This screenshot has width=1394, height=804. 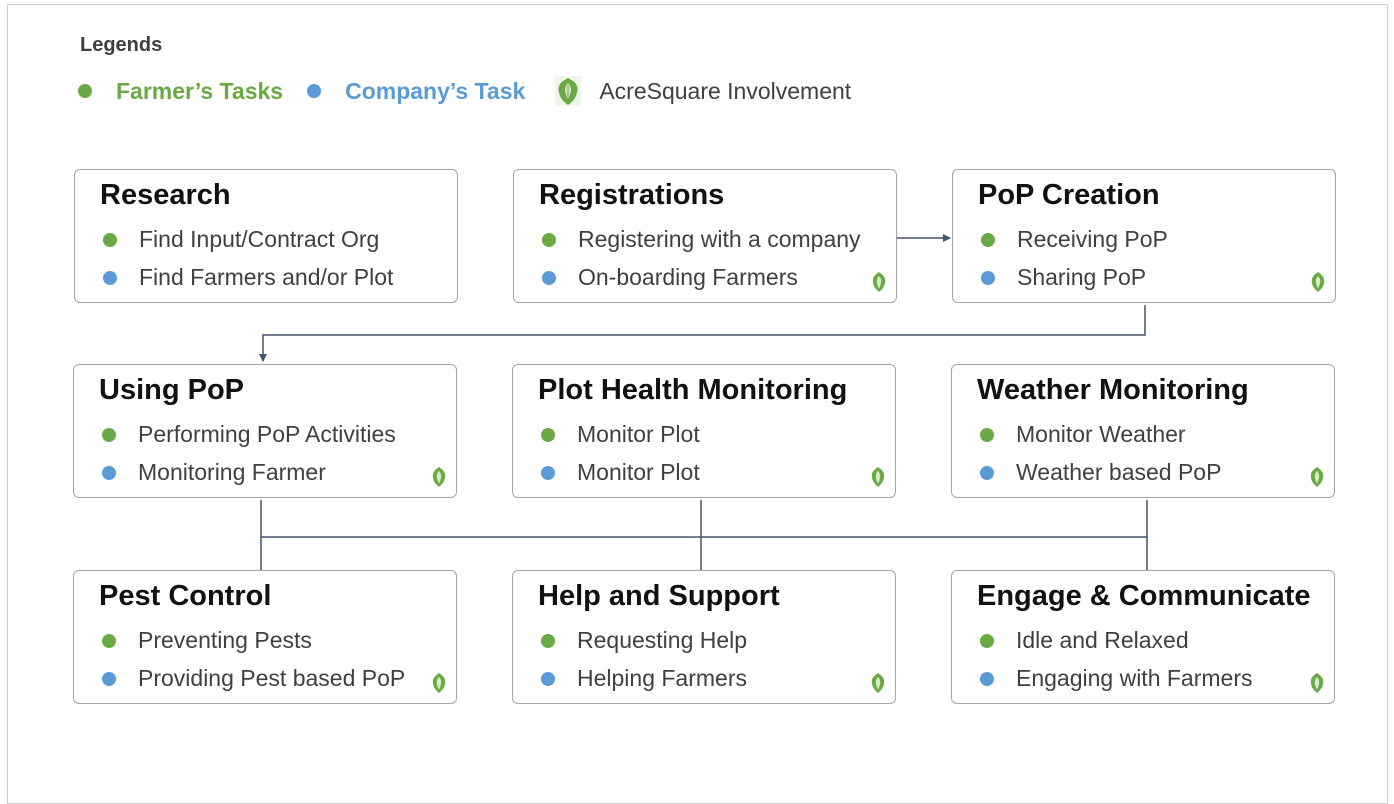 What do you see at coordinates (266, 277) in the screenshot?
I see `company-task-label: Find Farmers and/or Plot` at bounding box center [266, 277].